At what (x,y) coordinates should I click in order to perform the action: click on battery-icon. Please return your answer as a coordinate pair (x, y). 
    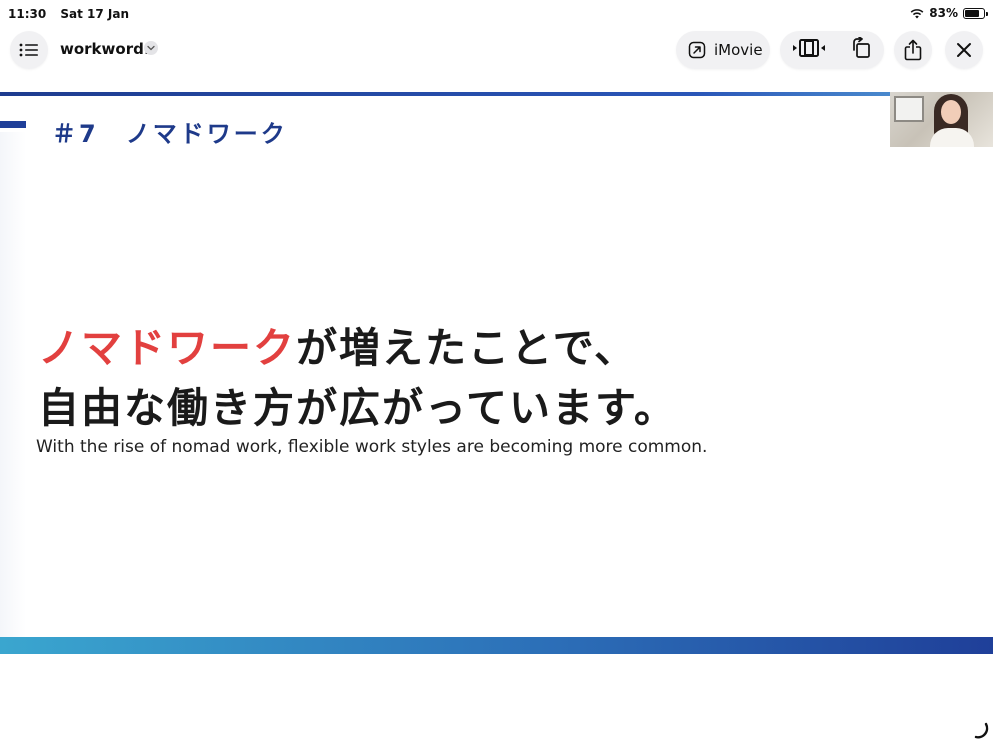
    Looking at the image, I should click on (975, 13).